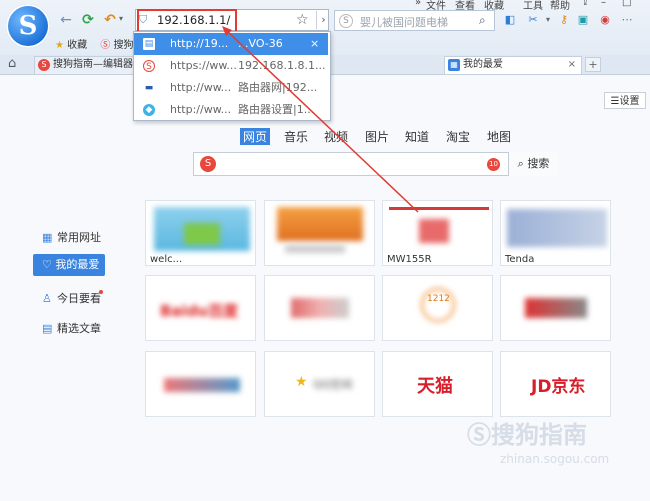 This screenshot has height=501, width=650. Describe the element at coordinates (439, 208) in the screenshot. I see `tile-thumbnail-bar` at that location.